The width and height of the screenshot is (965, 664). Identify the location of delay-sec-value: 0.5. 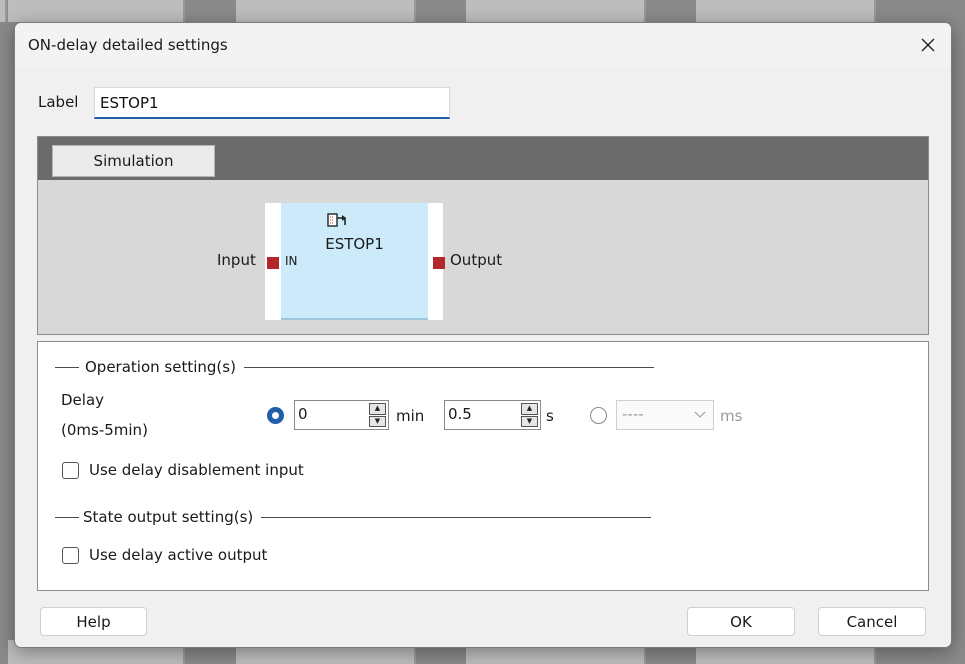
(460, 414).